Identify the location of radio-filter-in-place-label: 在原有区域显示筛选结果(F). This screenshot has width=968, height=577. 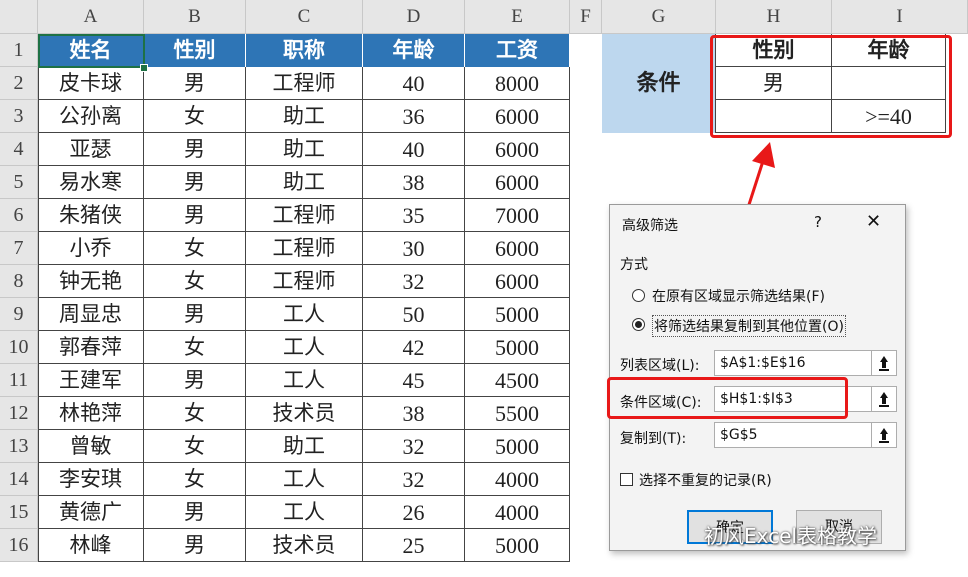
(738, 296).